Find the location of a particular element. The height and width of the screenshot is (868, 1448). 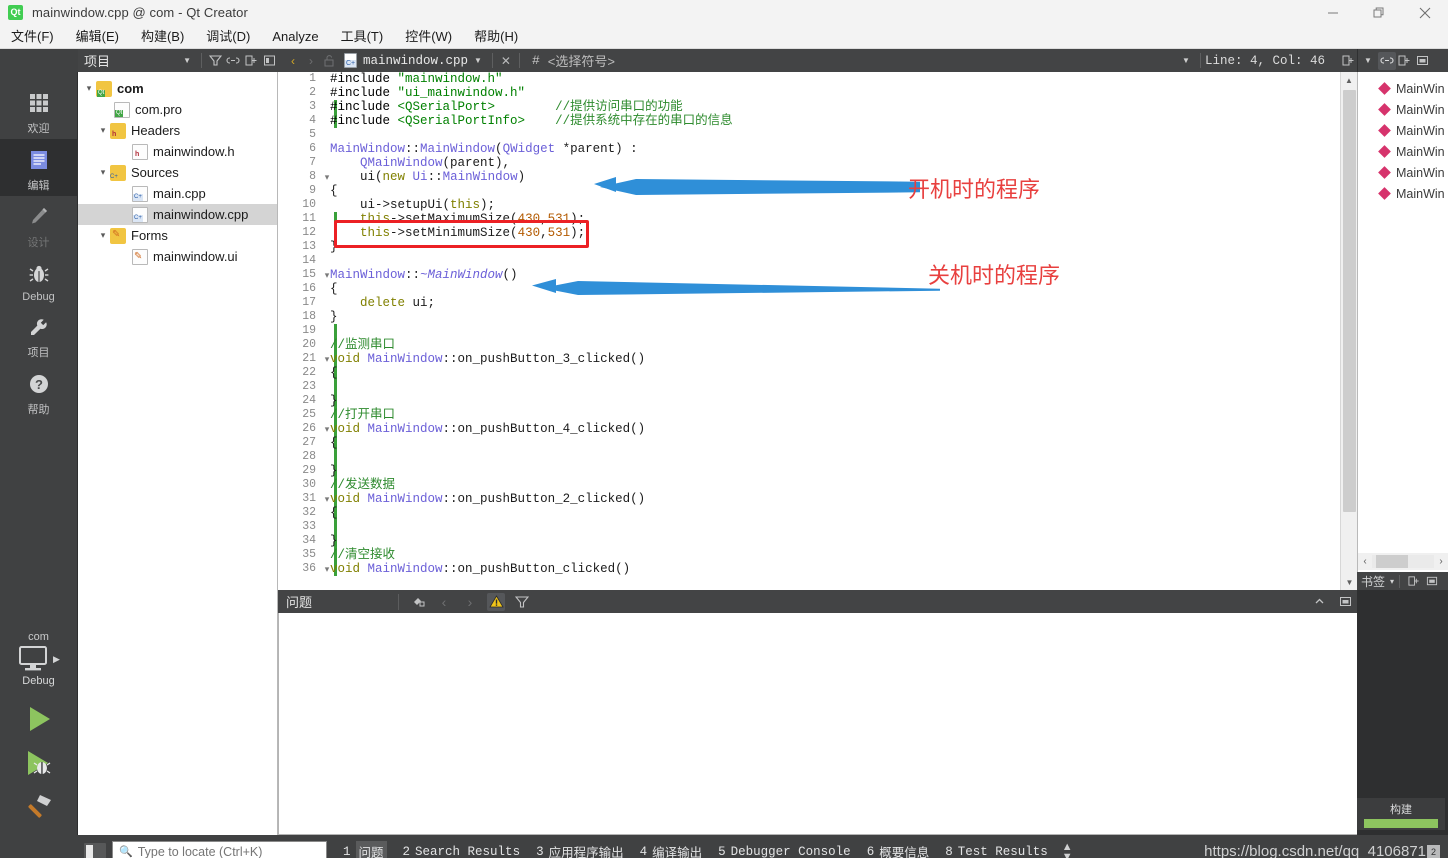

mode-welcome: 欢迎 is located at coordinates (39, 110).